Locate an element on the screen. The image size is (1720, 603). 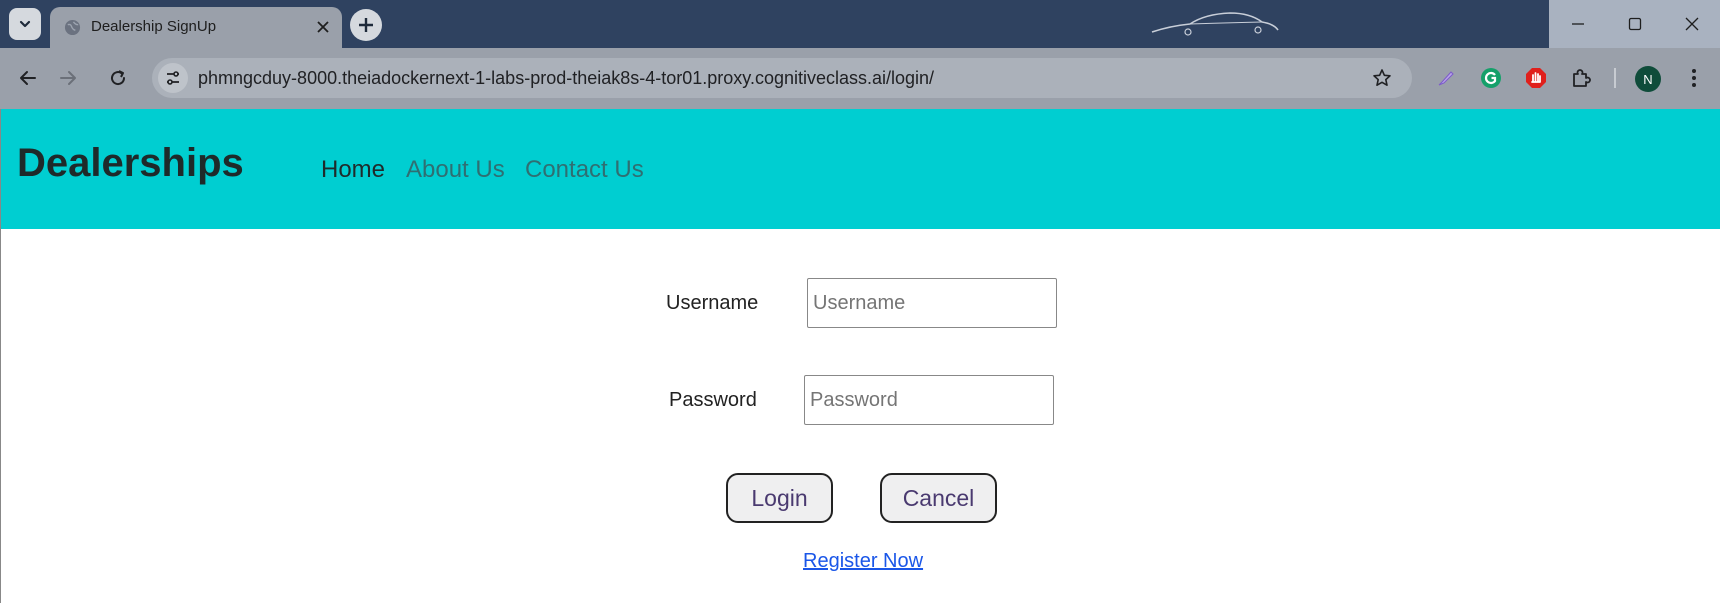
brand-title: Dealerships is located at coordinates (130, 163).